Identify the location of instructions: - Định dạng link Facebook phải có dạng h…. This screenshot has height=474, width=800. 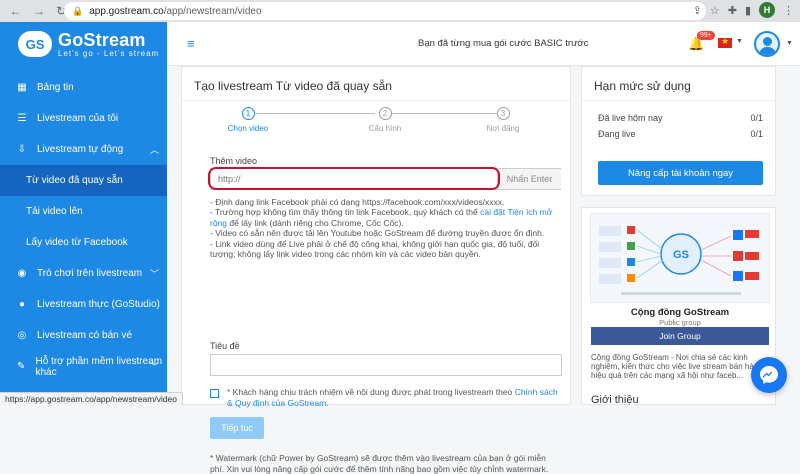
(381, 228).